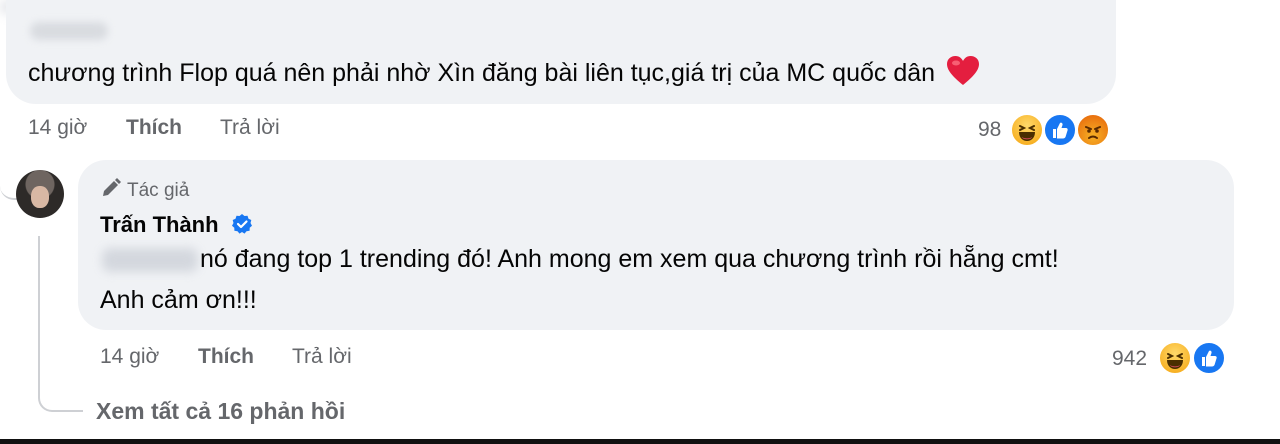  I want to click on reply-reply-button: Trả lời, so click(322, 357).